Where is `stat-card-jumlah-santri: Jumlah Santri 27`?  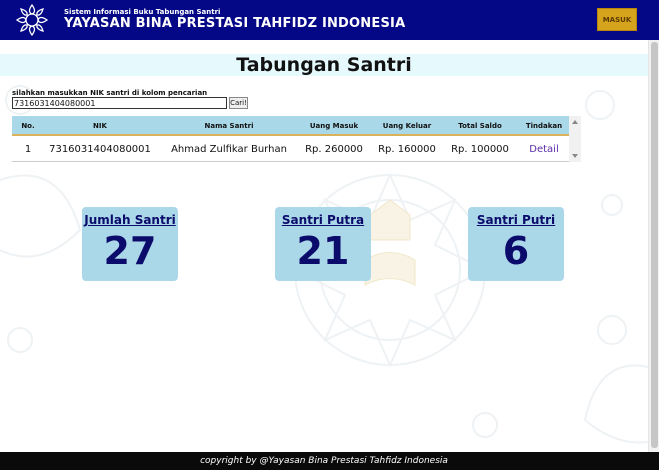
stat-card-jumlah-santri: Jumlah Santri 27 is located at coordinates (130, 244).